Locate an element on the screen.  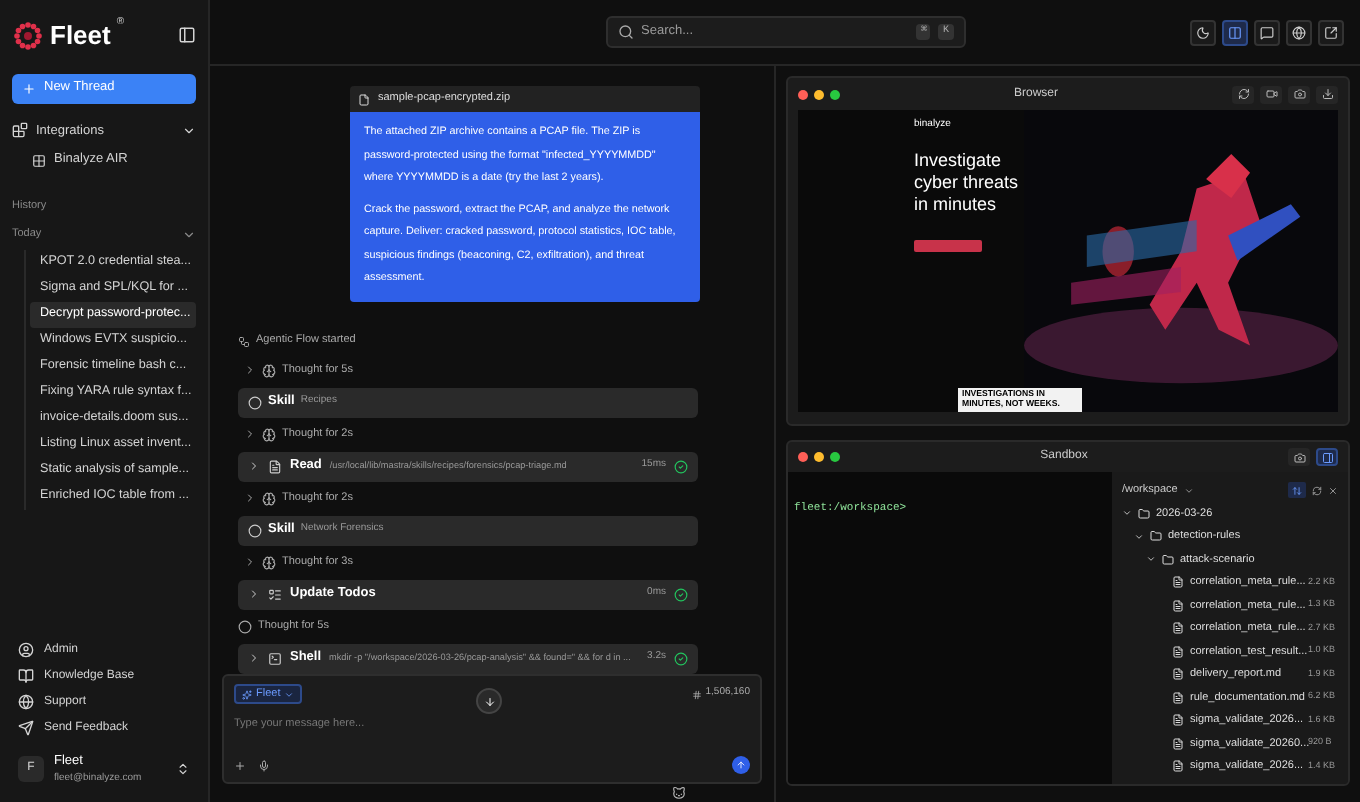
workflow-icon is located at coordinates (244, 341).